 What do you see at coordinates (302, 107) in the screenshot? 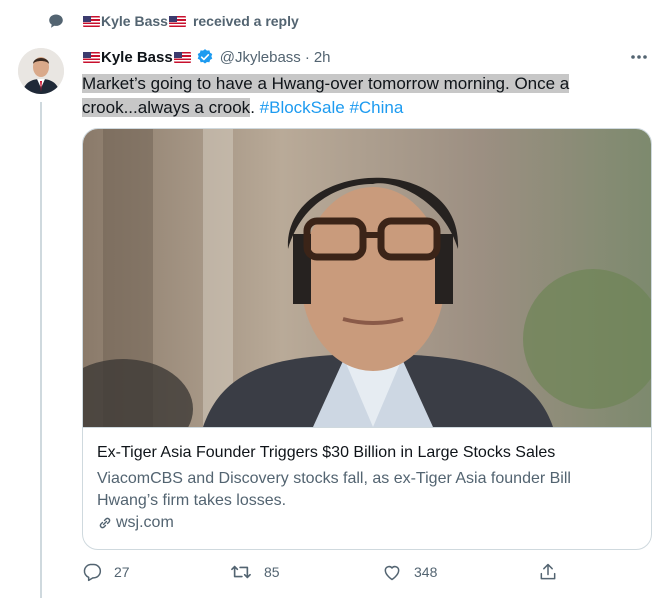
I see `hashtag-blocksale: #BlockSale` at bounding box center [302, 107].